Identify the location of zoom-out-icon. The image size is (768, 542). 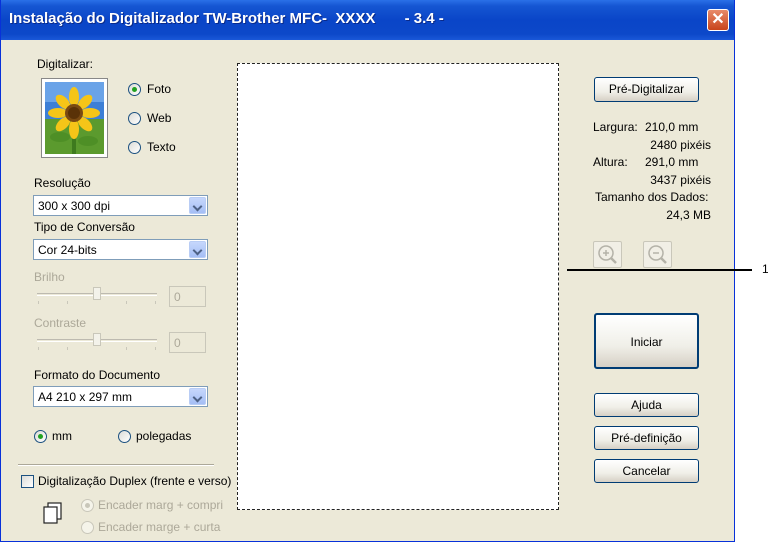
(657, 254).